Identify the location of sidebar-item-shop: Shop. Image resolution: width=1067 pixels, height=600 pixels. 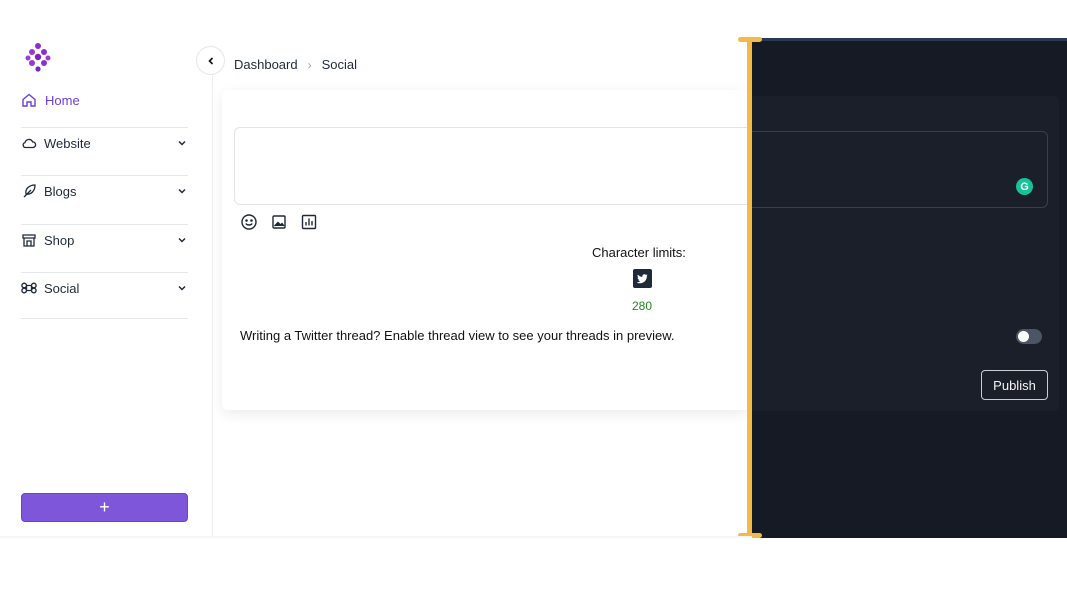
(104, 240).